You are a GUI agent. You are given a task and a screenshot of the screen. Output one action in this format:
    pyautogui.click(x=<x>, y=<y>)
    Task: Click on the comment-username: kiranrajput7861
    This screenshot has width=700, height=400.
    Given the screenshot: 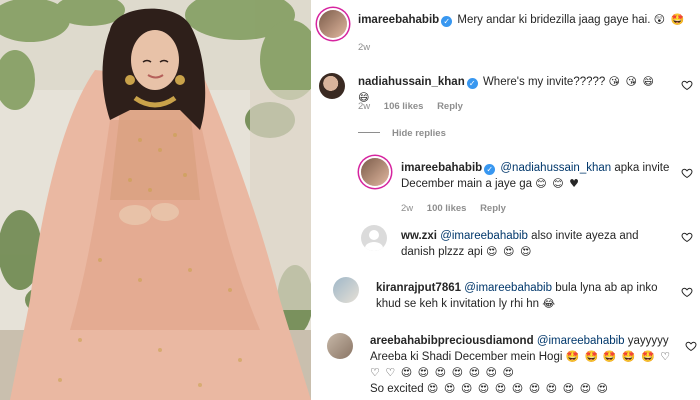 What is the action you would take?
    pyautogui.click(x=418, y=288)
    